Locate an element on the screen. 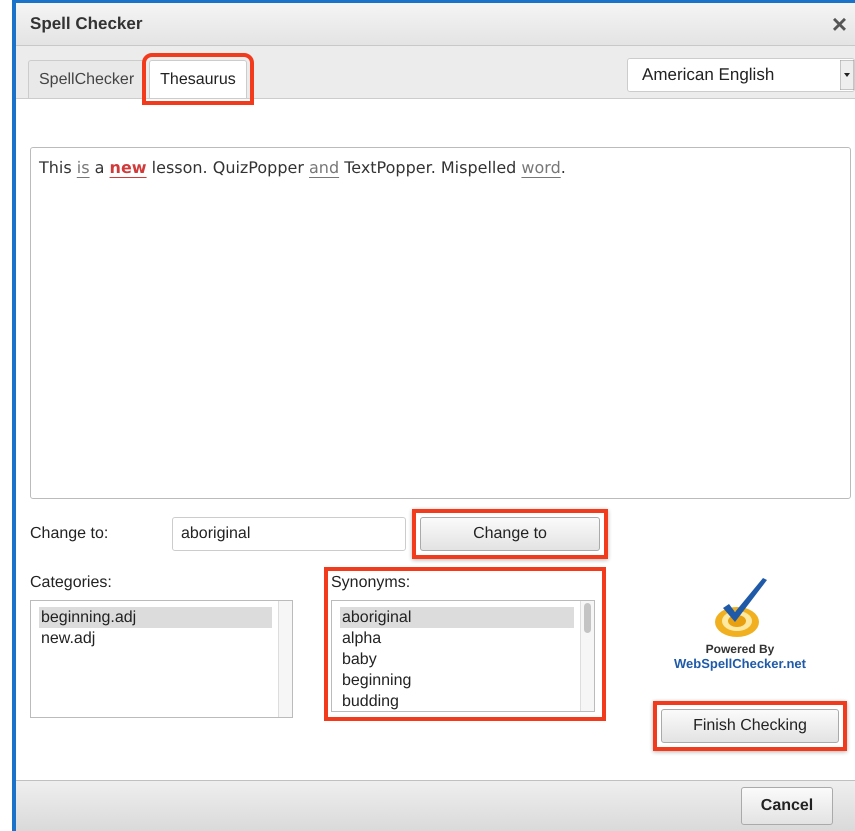 This screenshot has height=831, width=855. list-item: baby is located at coordinates (457, 659).